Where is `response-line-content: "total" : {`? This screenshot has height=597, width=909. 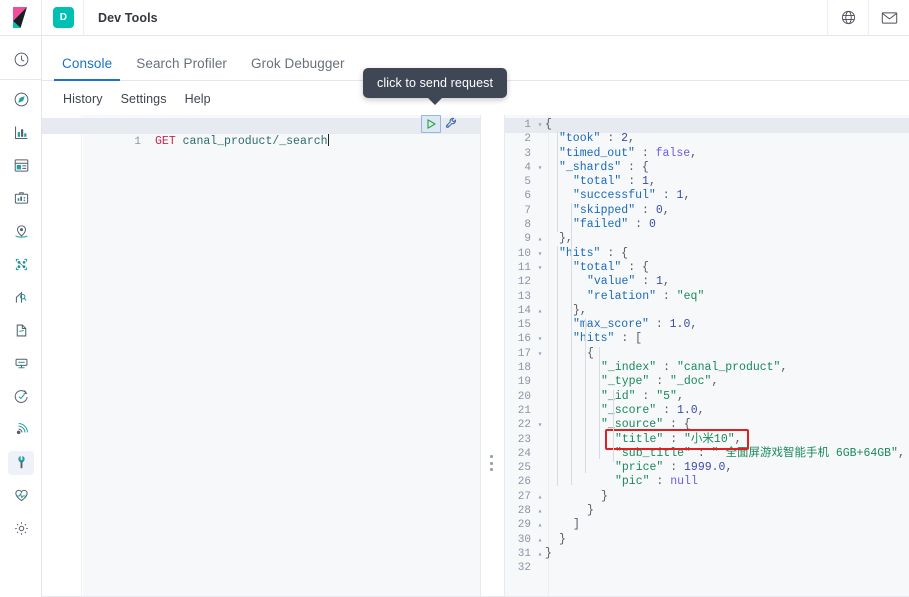
response-line-content: "total" : { is located at coordinates (611, 267).